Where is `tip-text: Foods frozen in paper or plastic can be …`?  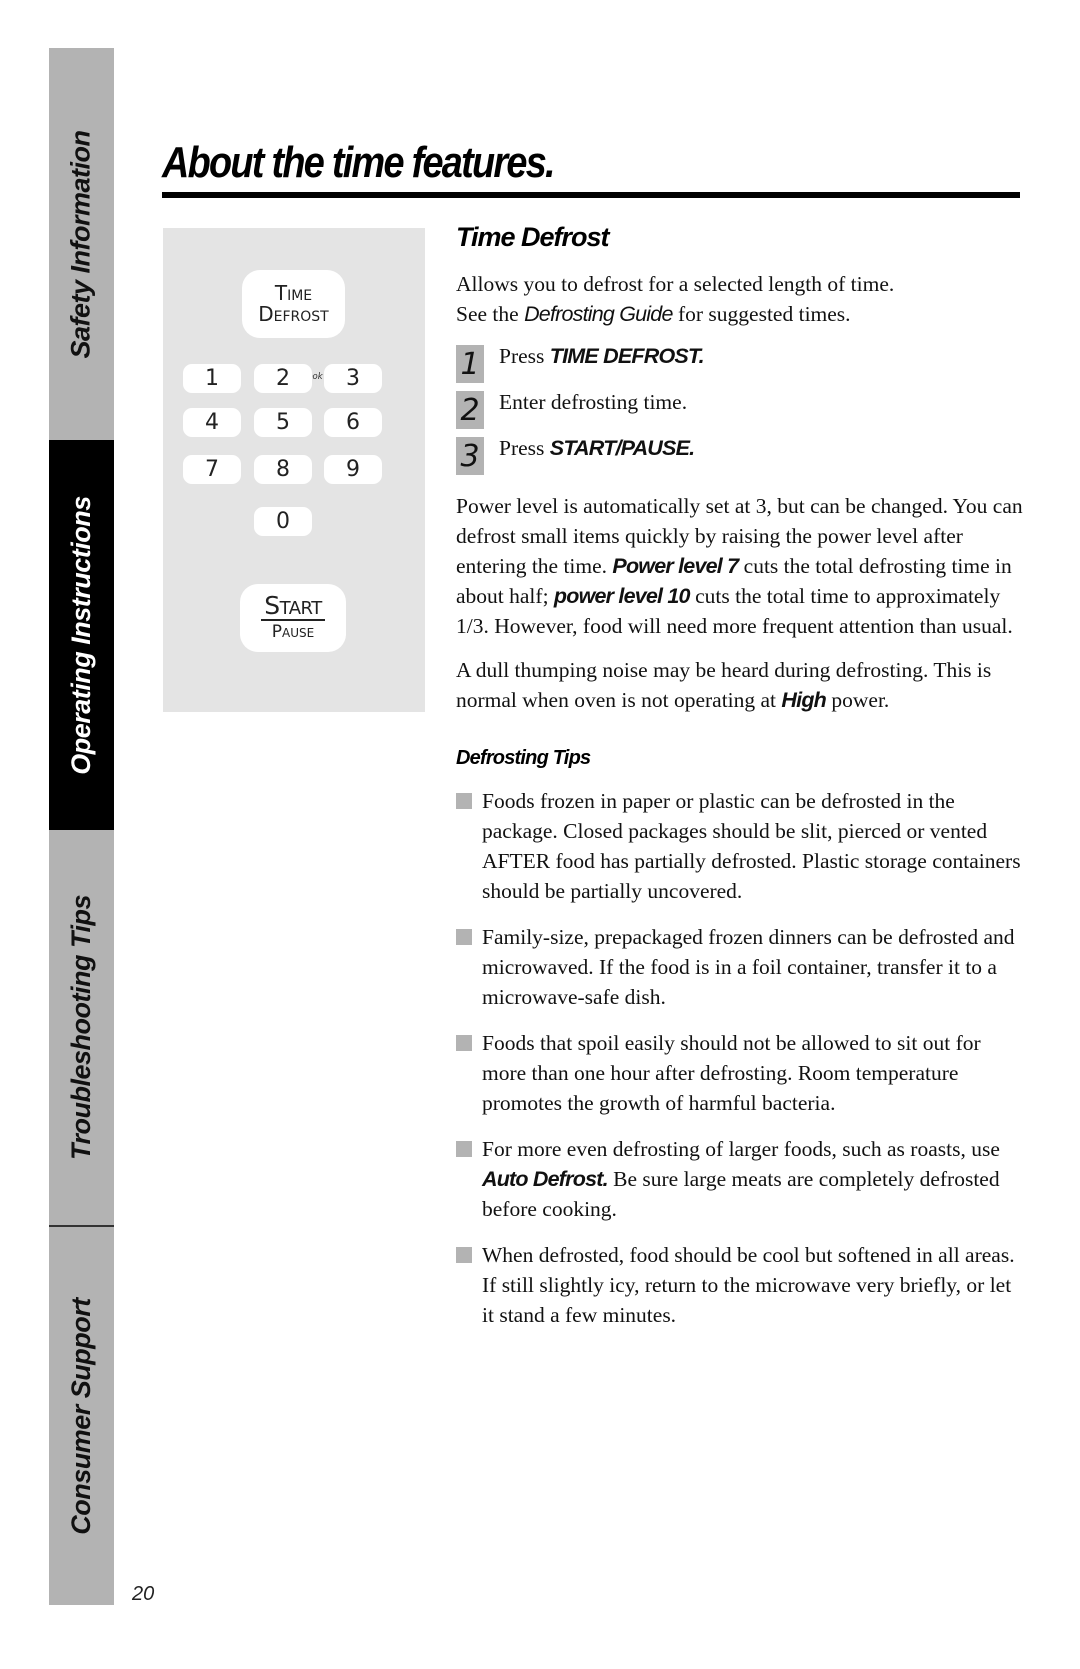
tip-text: Foods frozen in paper or plastic can be … is located at coordinates (754, 846).